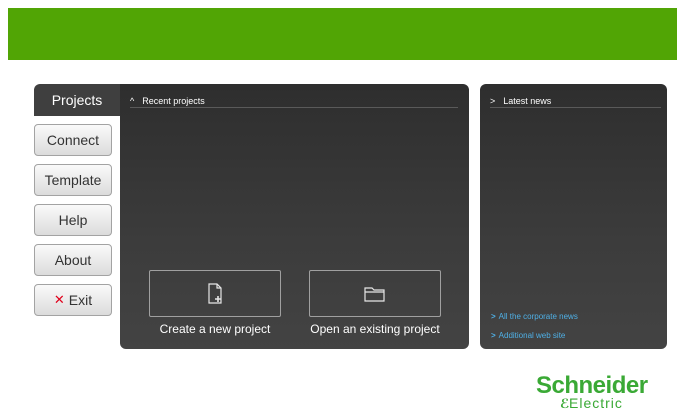 The image size is (677, 412). What do you see at coordinates (342, 34) in the screenshot?
I see `top-banner` at bounding box center [342, 34].